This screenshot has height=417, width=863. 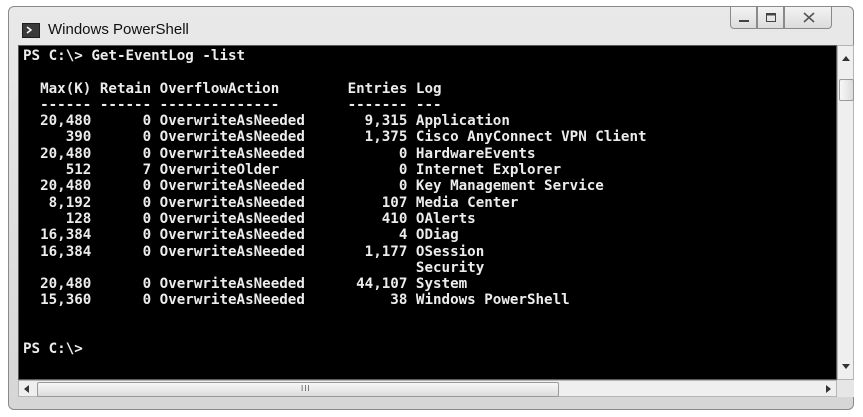 What do you see at coordinates (241, 235) in the screenshot?
I see `console-line: 16,384 0 OverwriteAsNeeded 4 ODiag` at bounding box center [241, 235].